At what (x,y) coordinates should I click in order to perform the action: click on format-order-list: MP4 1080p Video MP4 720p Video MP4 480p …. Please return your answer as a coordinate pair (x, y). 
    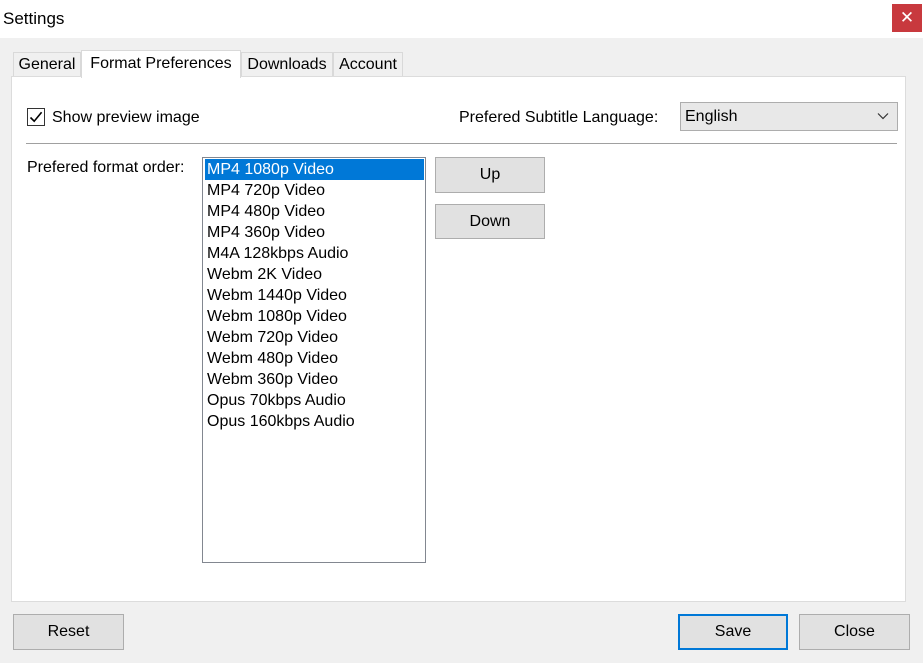
    Looking at the image, I should click on (314, 360).